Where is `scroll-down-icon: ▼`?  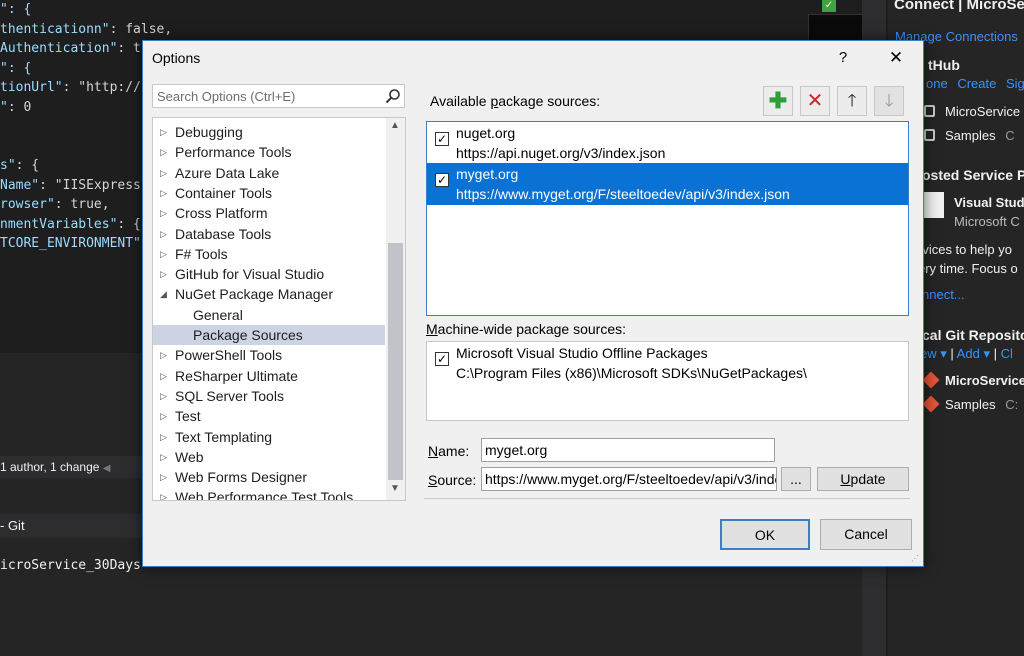 scroll-down-icon: ▼ is located at coordinates (395, 488).